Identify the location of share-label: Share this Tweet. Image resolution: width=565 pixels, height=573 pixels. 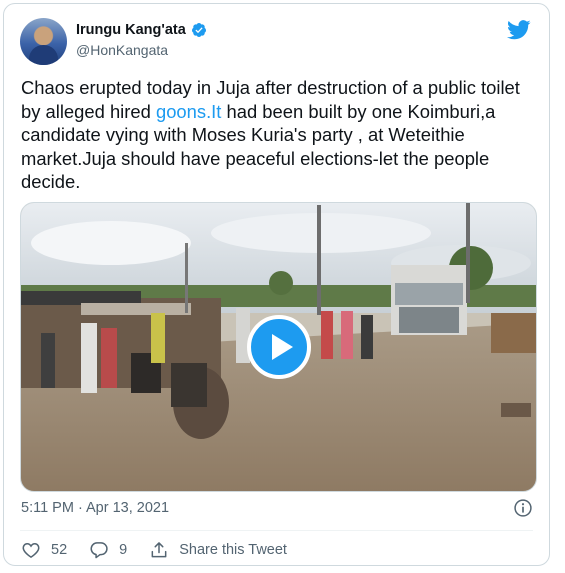
(233, 550).